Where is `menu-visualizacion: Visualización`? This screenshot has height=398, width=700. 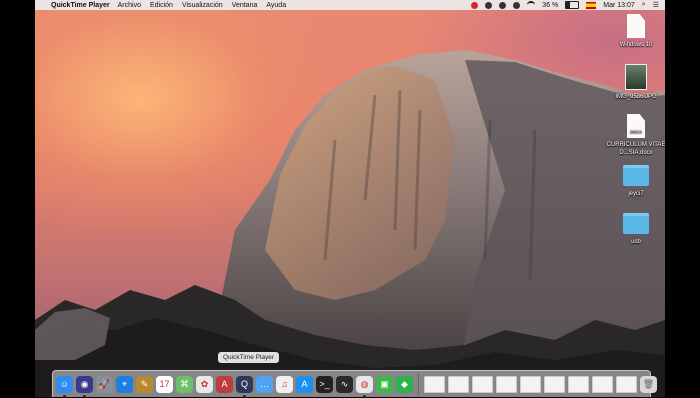
menu-visualizacion: Visualización is located at coordinates (202, 5).